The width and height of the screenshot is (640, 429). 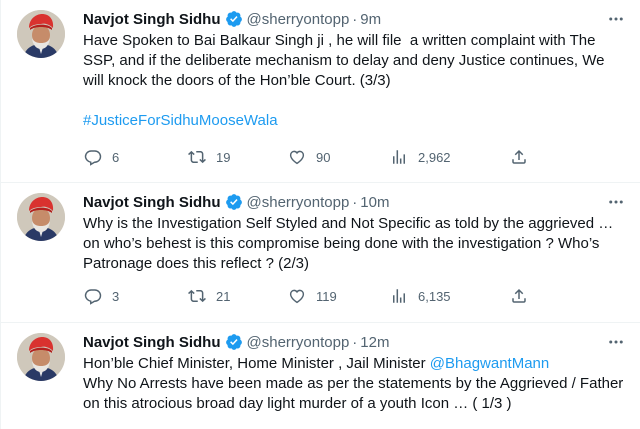 I want to click on reply-button: 6, so click(x=135, y=157).